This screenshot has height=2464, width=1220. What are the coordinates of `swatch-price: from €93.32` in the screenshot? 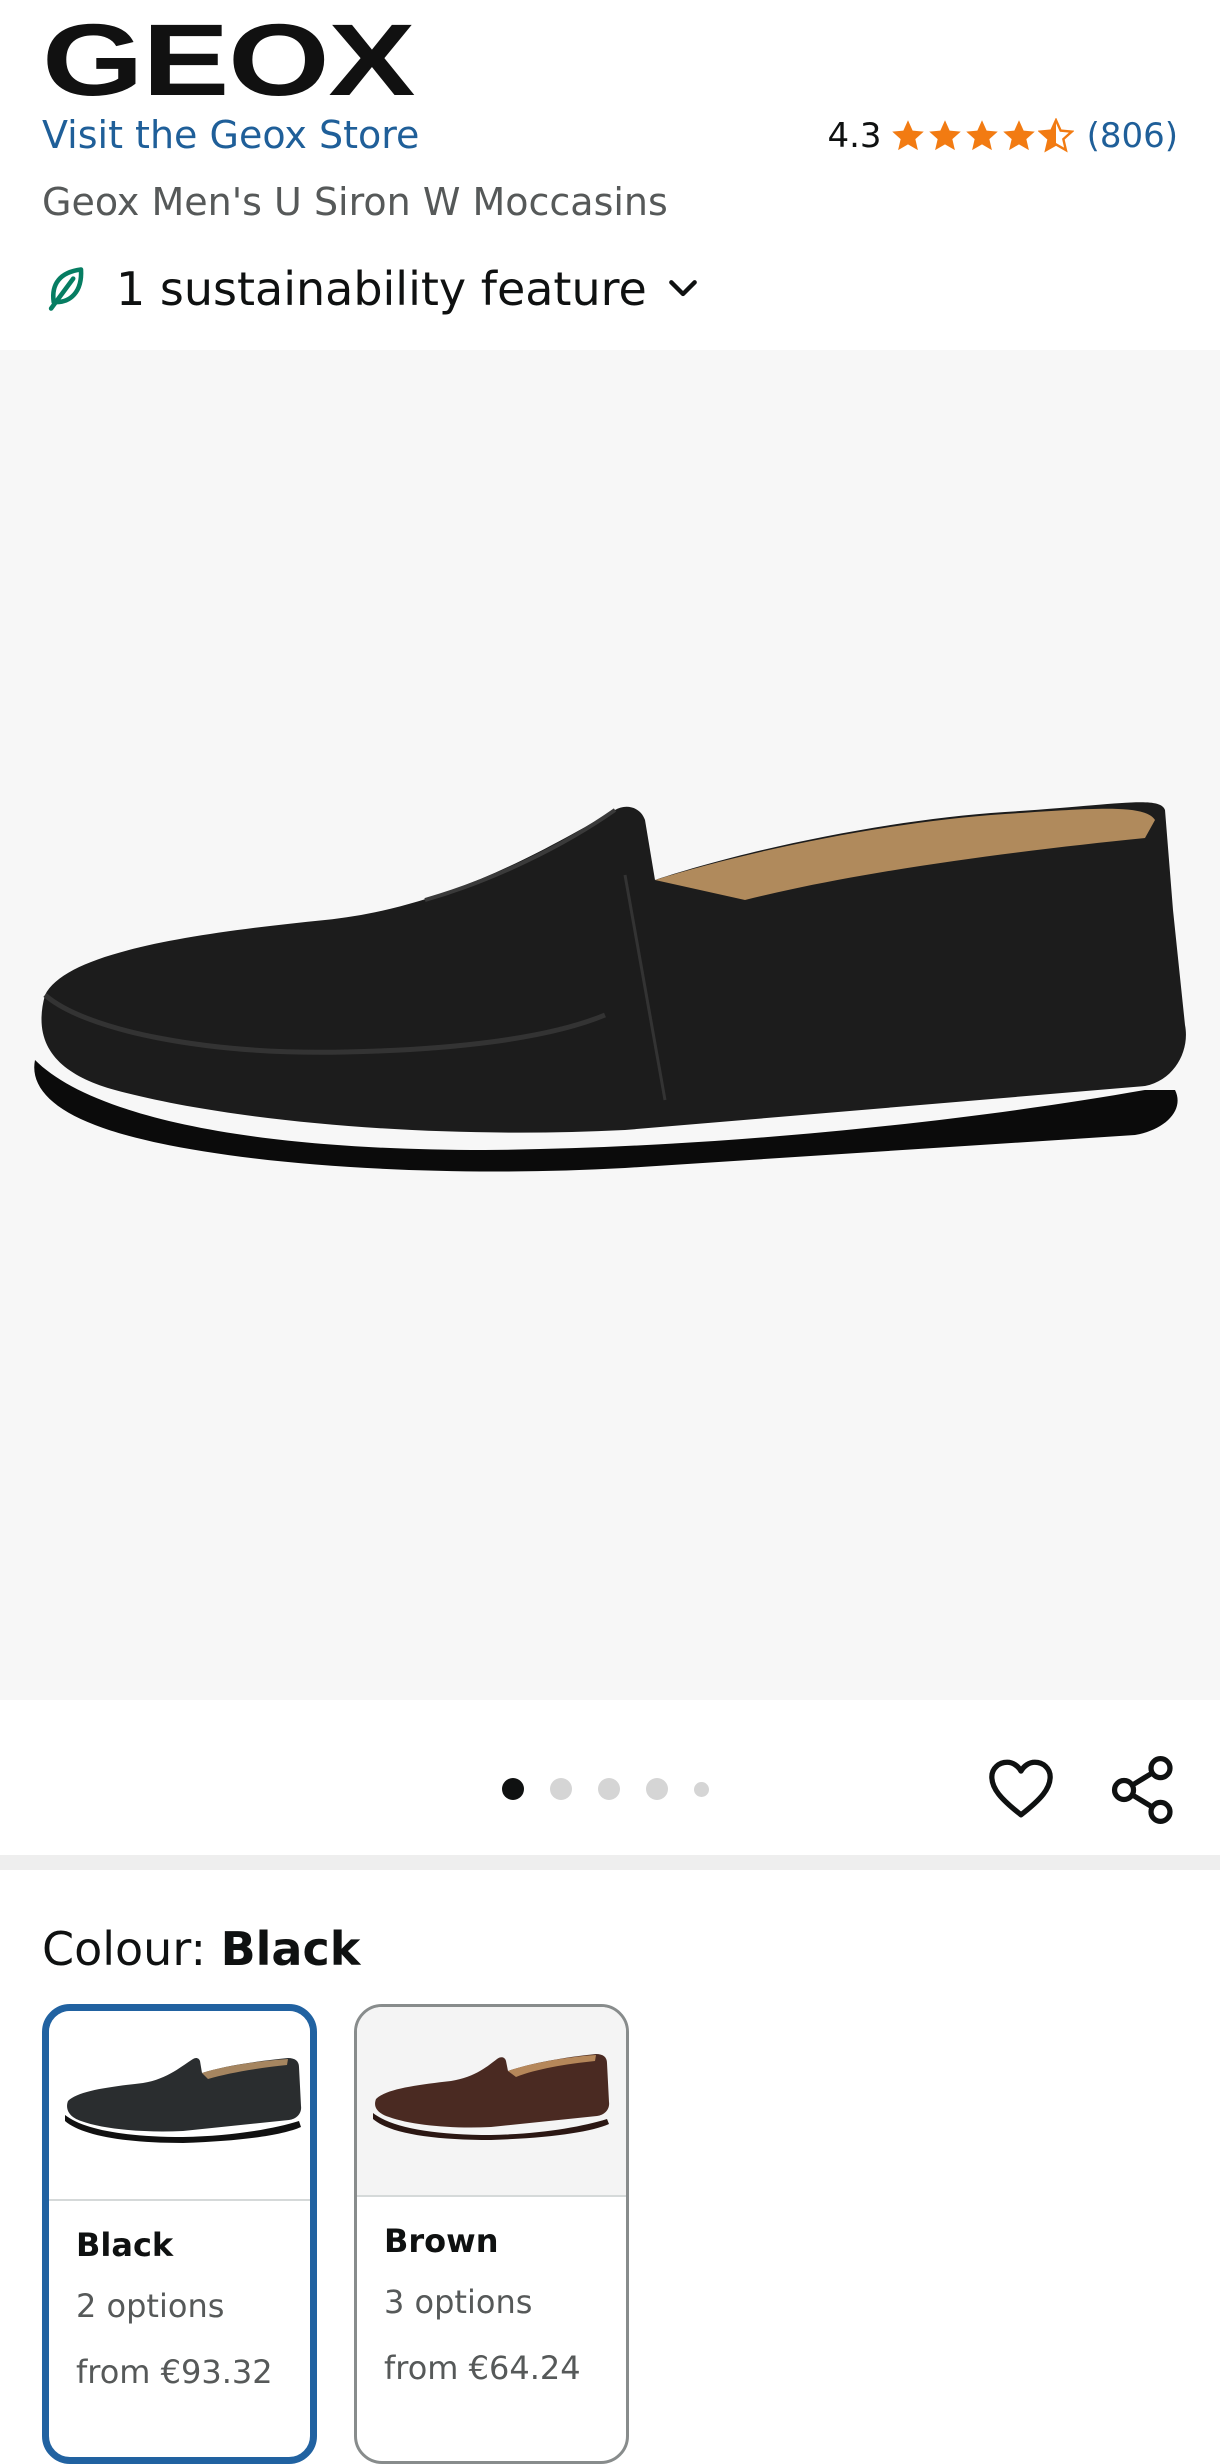 It's located at (174, 2372).